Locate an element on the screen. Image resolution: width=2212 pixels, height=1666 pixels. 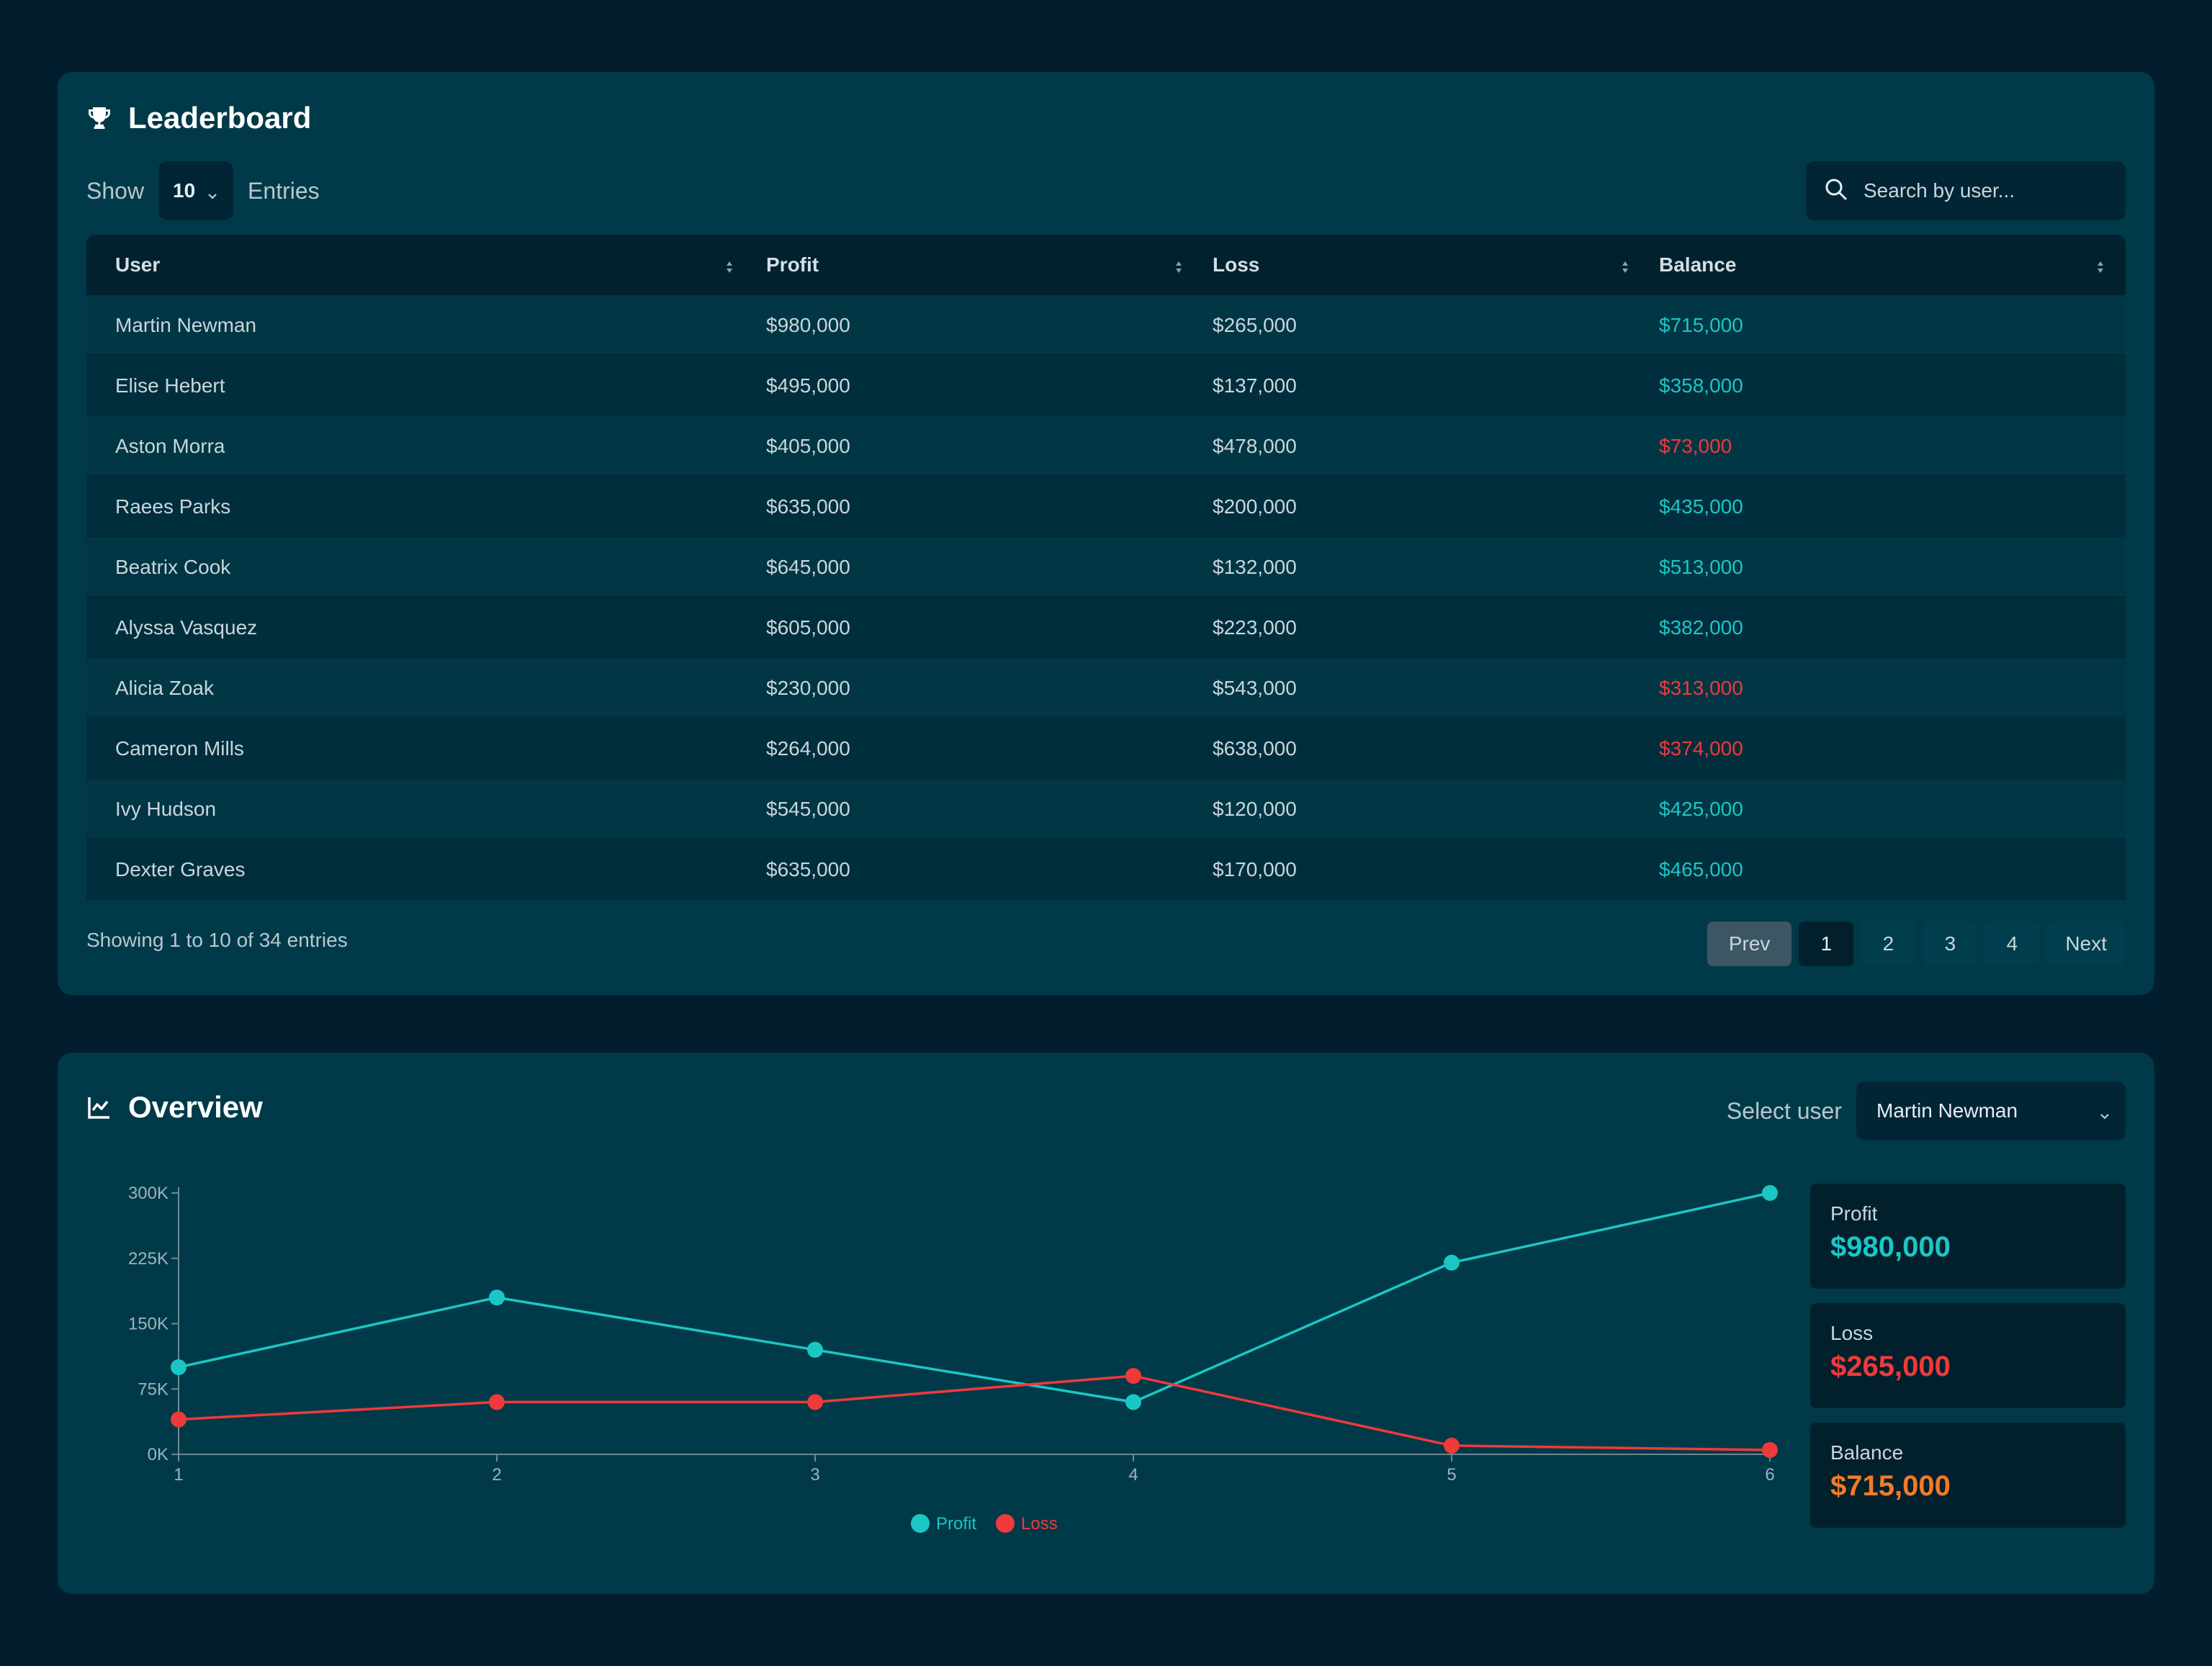
legend-marker-loss is located at coordinates (1005, 1523).